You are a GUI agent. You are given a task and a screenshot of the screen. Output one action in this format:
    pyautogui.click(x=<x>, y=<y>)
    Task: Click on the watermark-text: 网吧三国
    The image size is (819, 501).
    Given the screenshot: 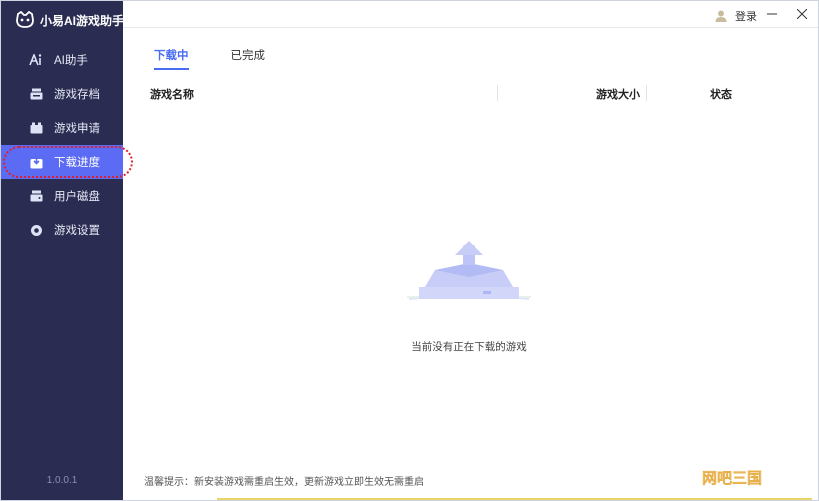 What is the action you would take?
    pyautogui.click(x=732, y=478)
    